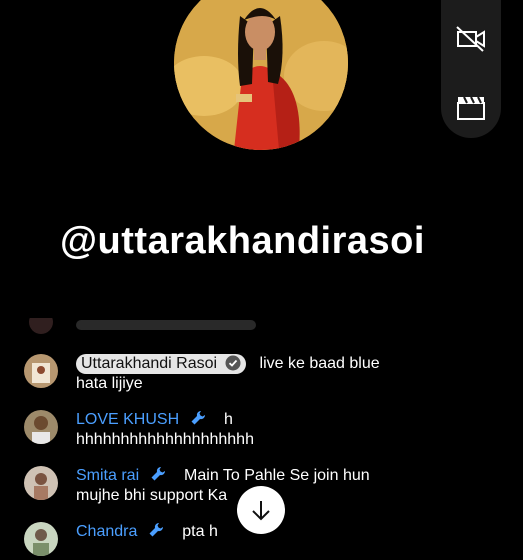 This screenshot has height=560, width=523. What do you see at coordinates (242, 241) in the screenshot?
I see `channel-handle: @uttarakhandirasoi` at bounding box center [242, 241].